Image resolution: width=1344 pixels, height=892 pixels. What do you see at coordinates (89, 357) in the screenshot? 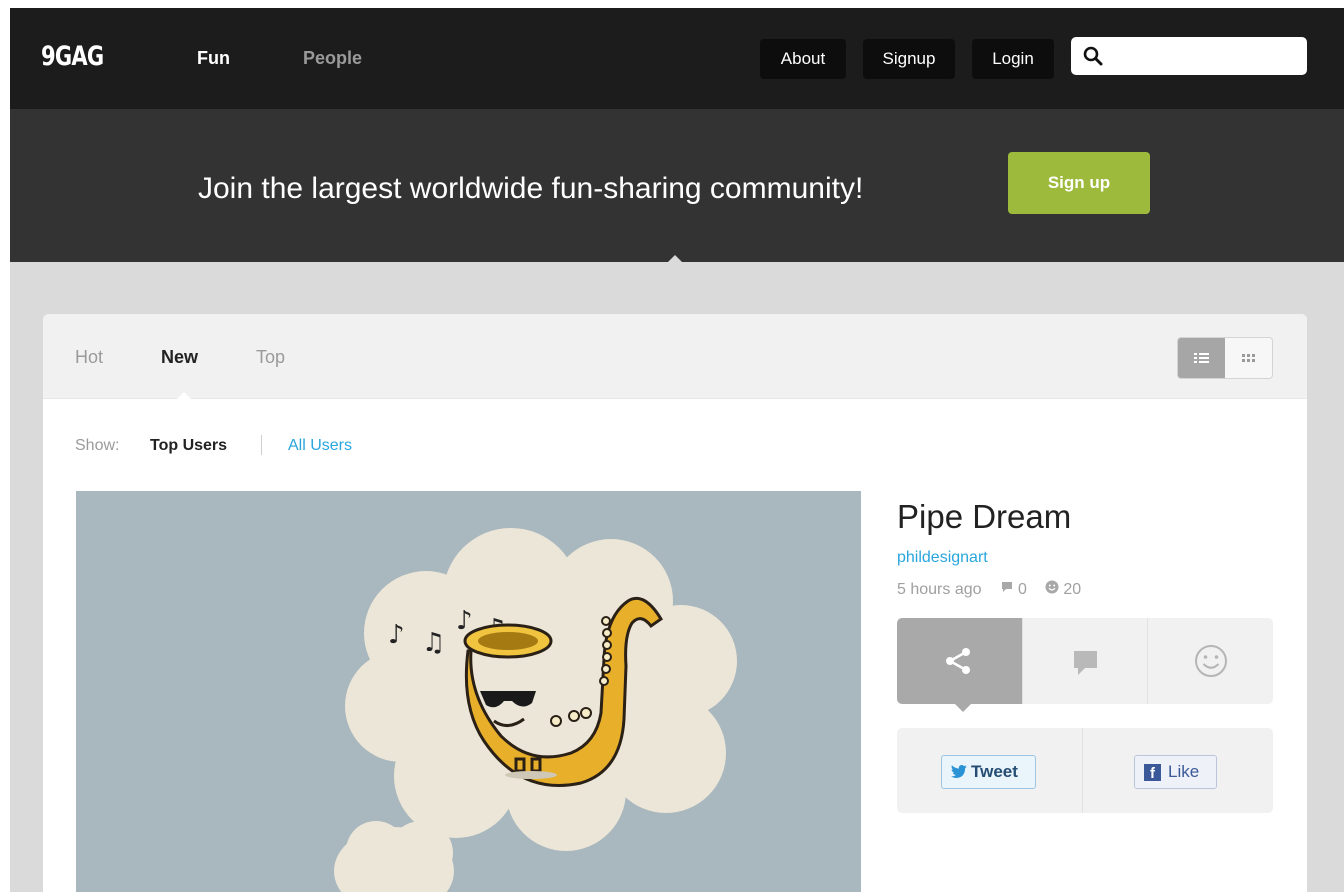
I see `tab-hot: Hot` at bounding box center [89, 357].